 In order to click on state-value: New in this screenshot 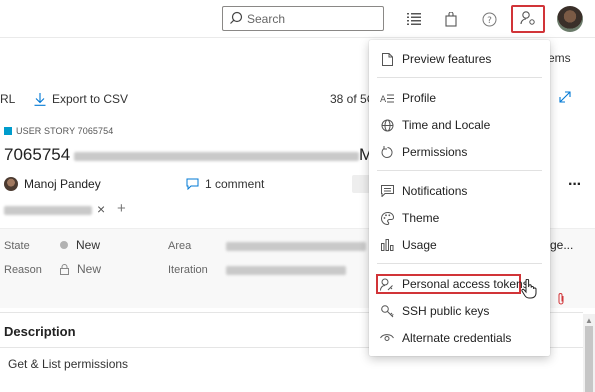, I will do `click(88, 245)`.